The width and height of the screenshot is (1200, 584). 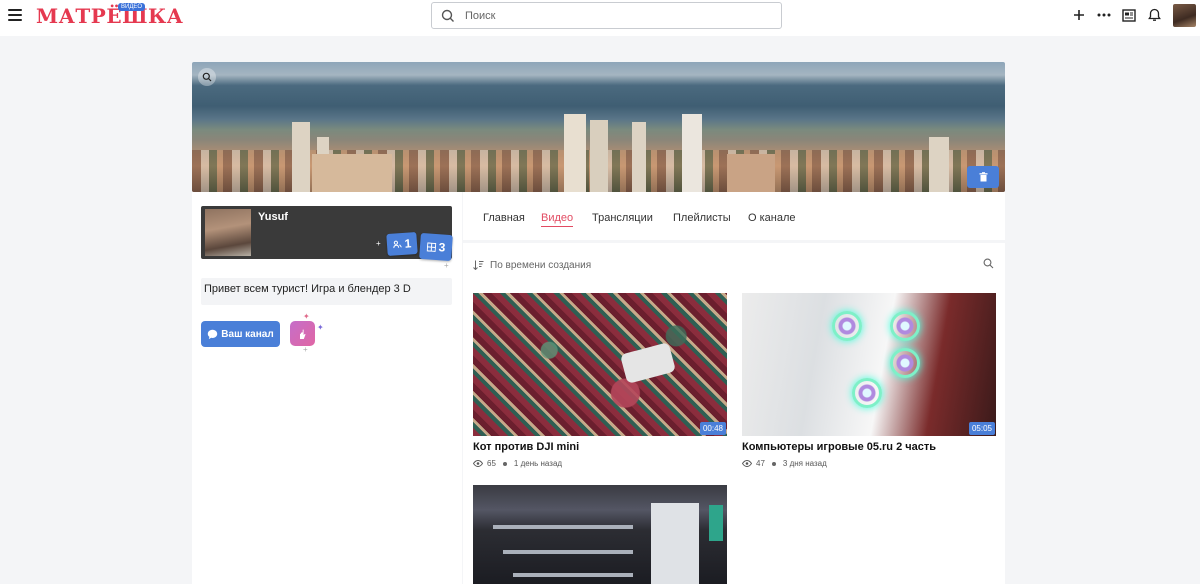 I want to click on logo: МАТРЁШКА ВИДЕО, so click(x=109, y=16).